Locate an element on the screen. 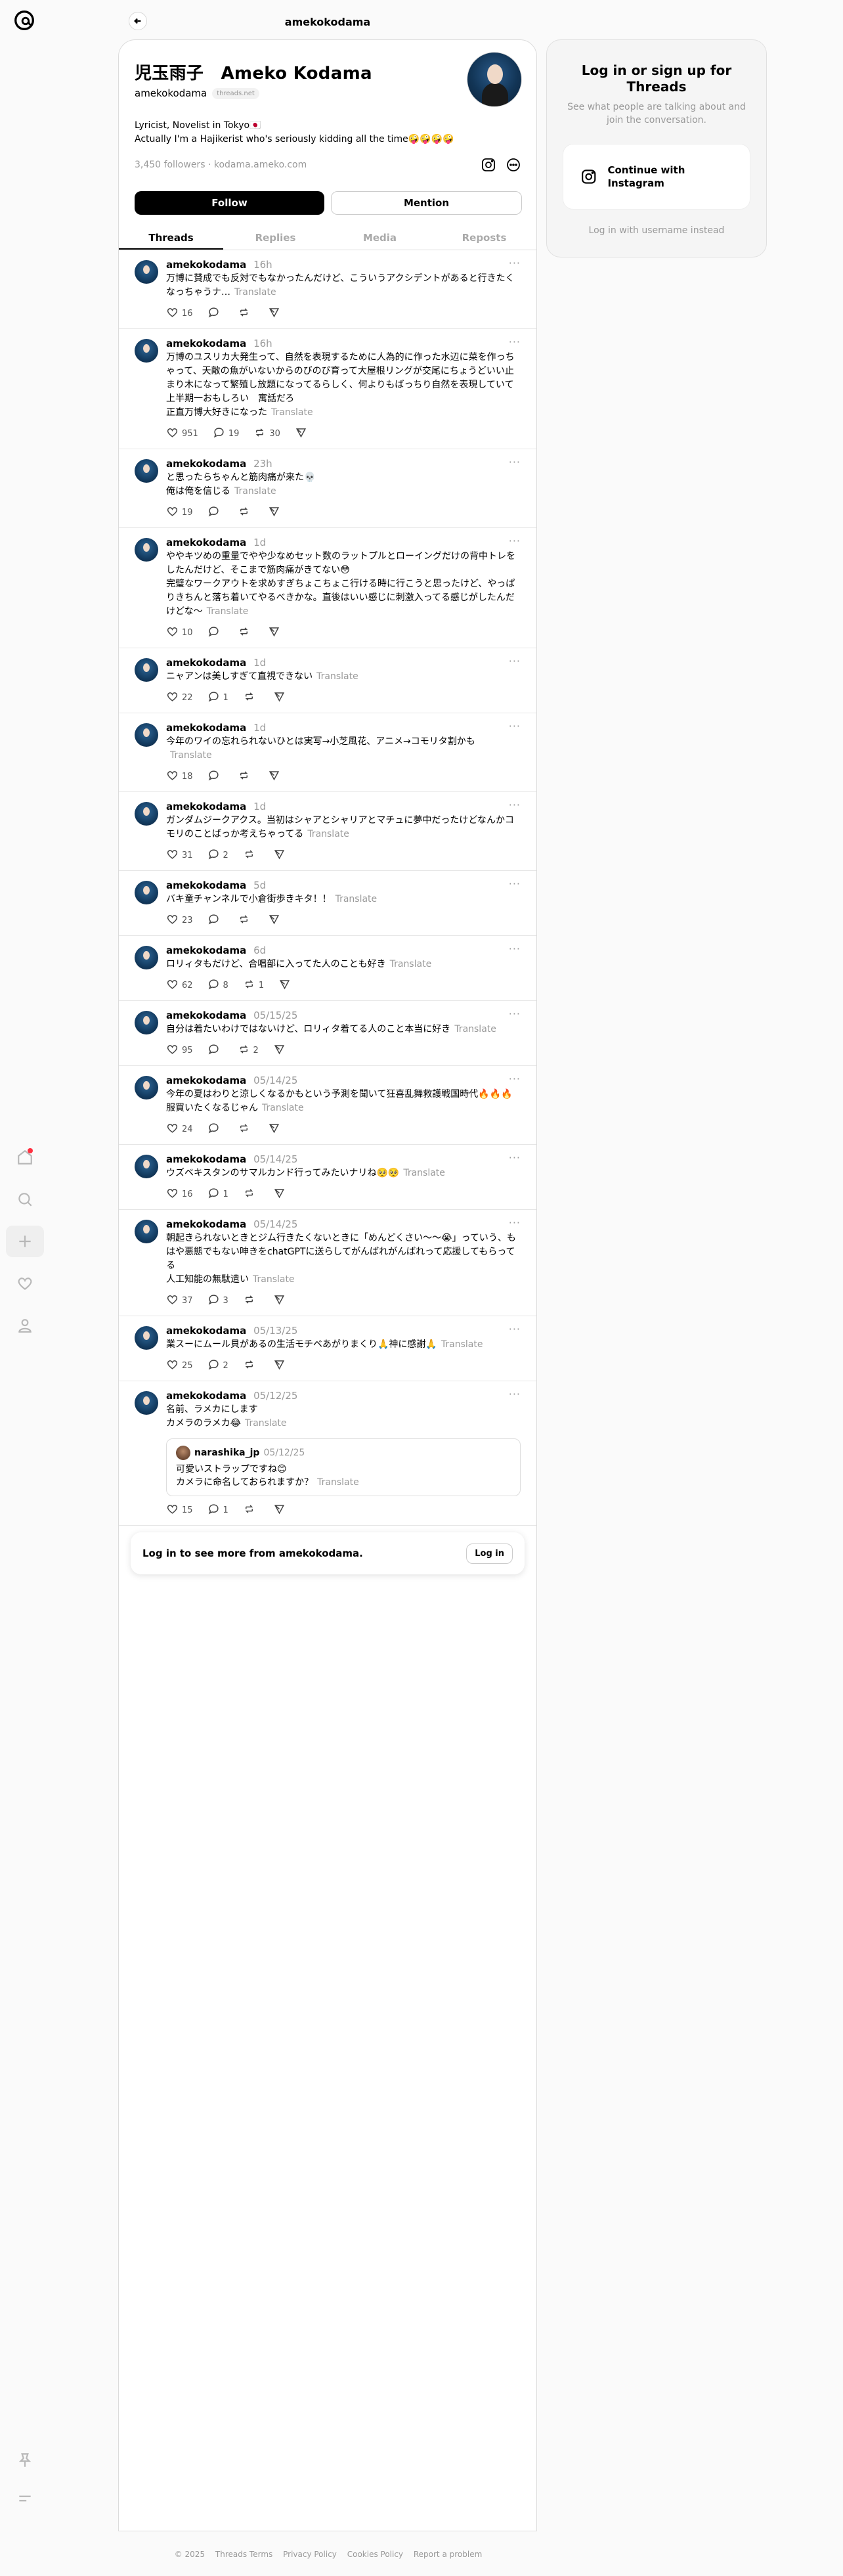 This screenshot has width=843, height=2576. tab-media: Media is located at coordinates (380, 237).